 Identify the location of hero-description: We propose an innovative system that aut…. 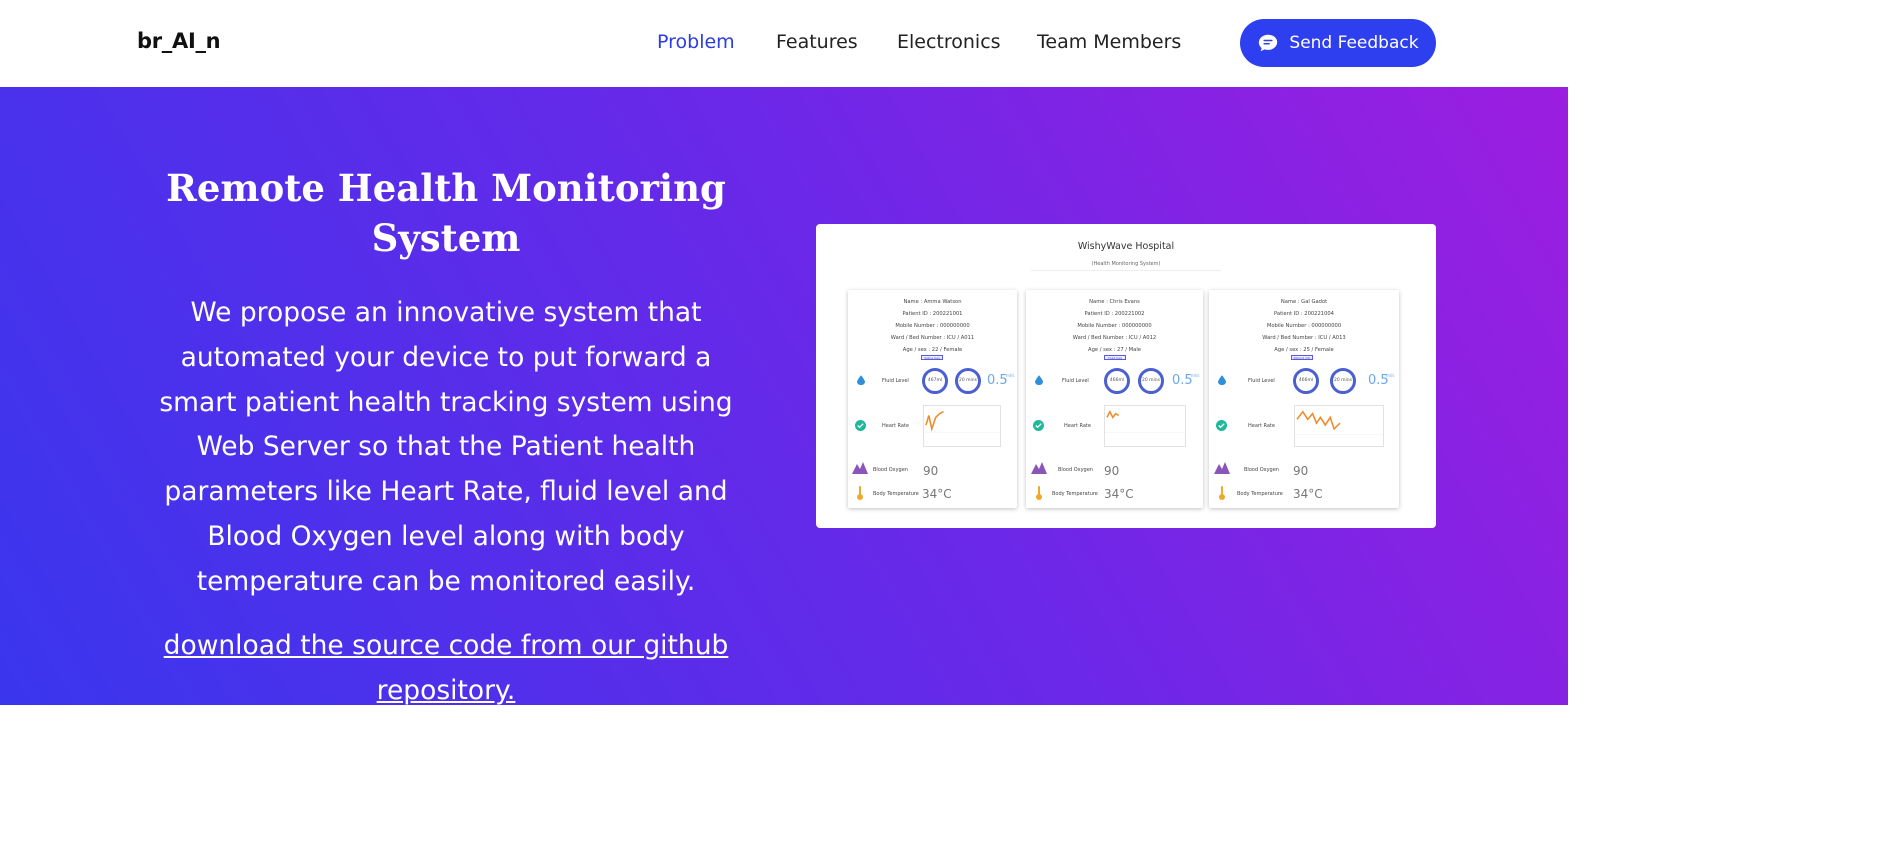
(446, 447).